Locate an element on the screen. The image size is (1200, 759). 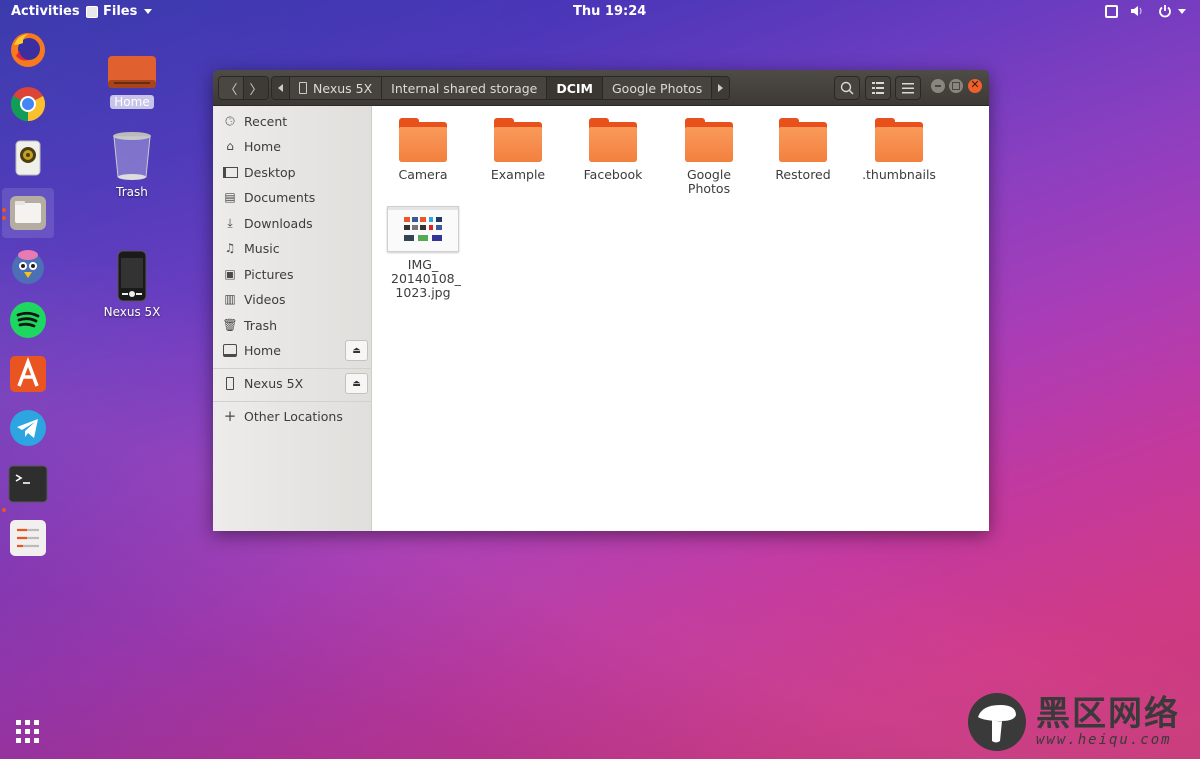
forward-button: 〉 is located at coordinates (255, 88).